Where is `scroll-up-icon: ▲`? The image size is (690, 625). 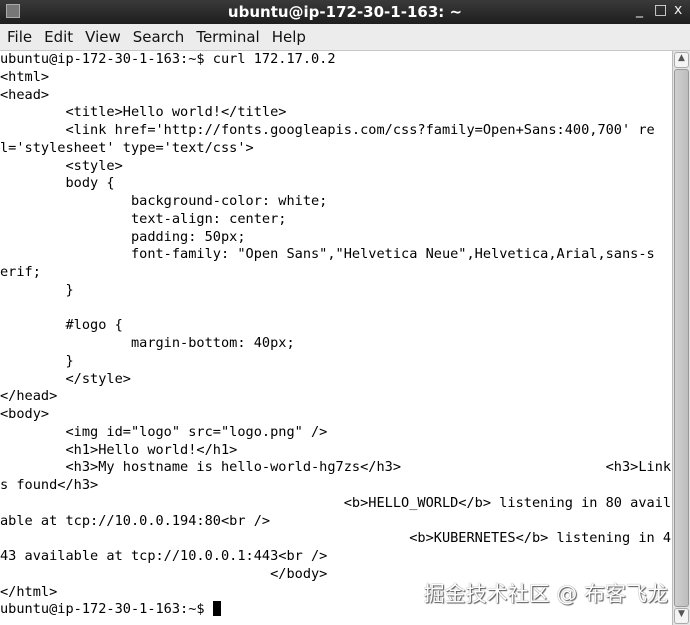 scroll-up-icon: ▲ is located at coordinates (681, 60).